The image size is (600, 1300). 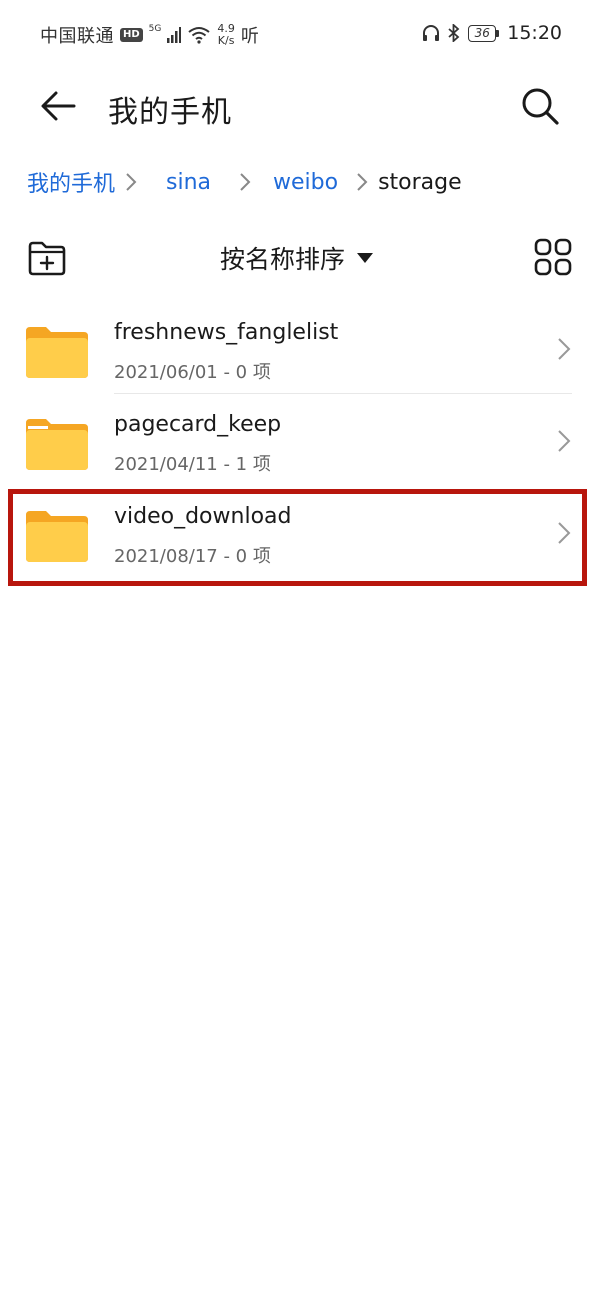 I want to click on breadcrumb-item-weibo: weibo, so click(x=305, y=182).